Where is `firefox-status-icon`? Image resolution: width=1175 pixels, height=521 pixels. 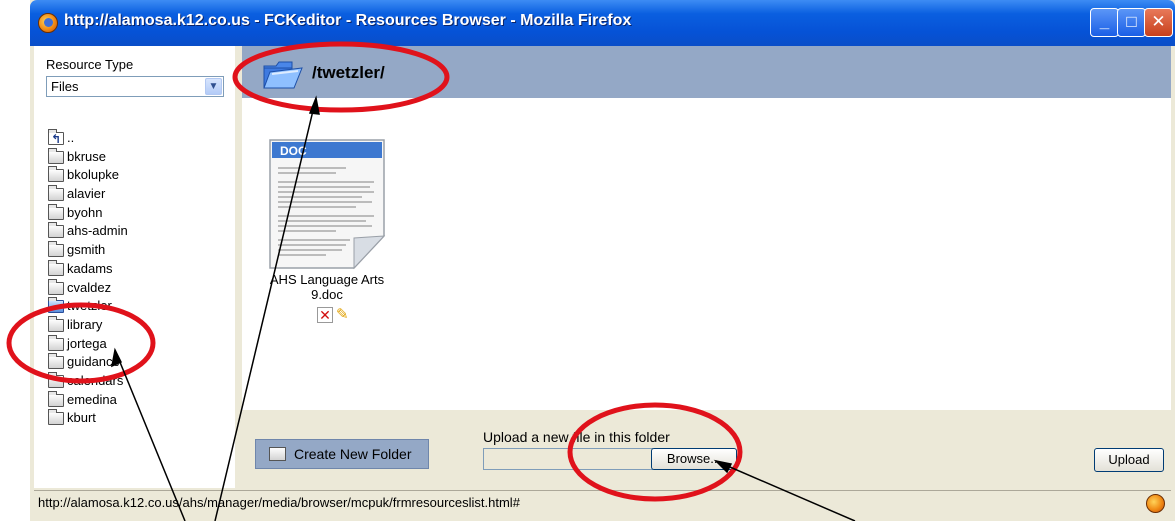
firefox-status-icon is located at coordinates (1155, 503).